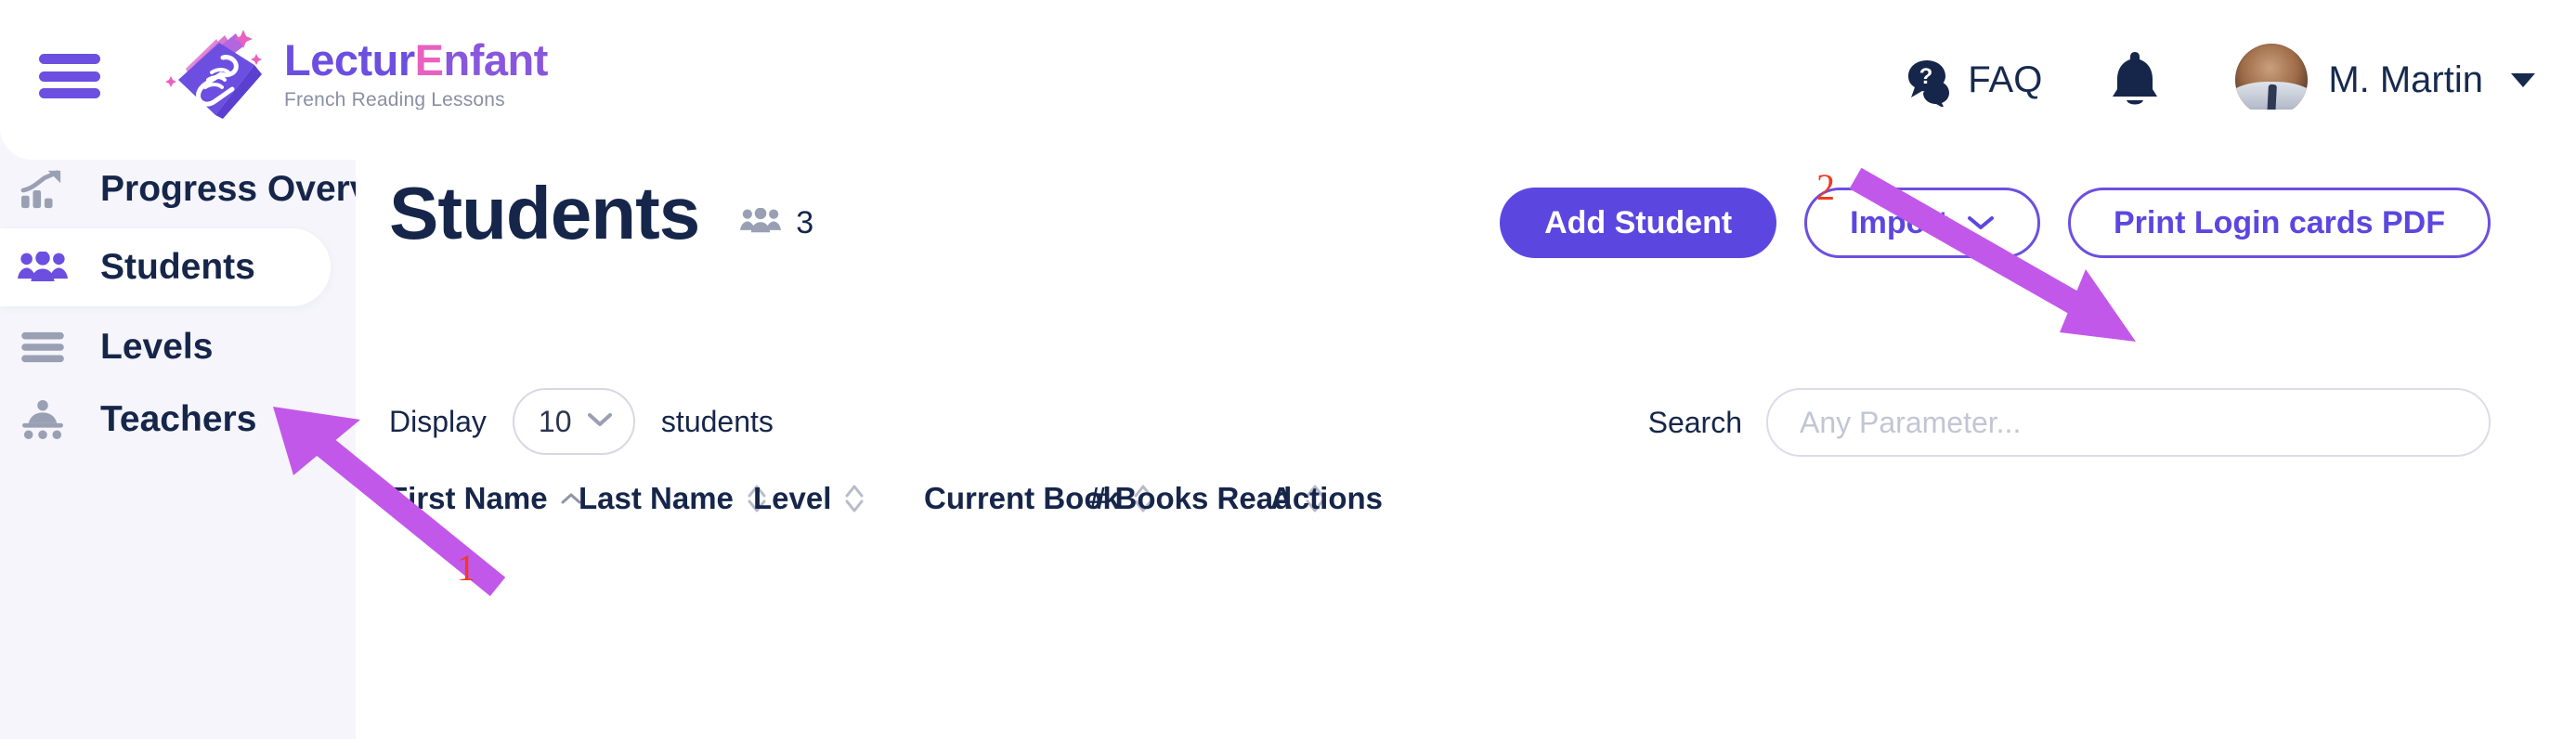 Image resolution: width=2576 pixels, height=739 pixels. What do you see at coordinates (805, 223) in the screenshot?
I see `student-count-value: 3` at bounding box center [805, 223].